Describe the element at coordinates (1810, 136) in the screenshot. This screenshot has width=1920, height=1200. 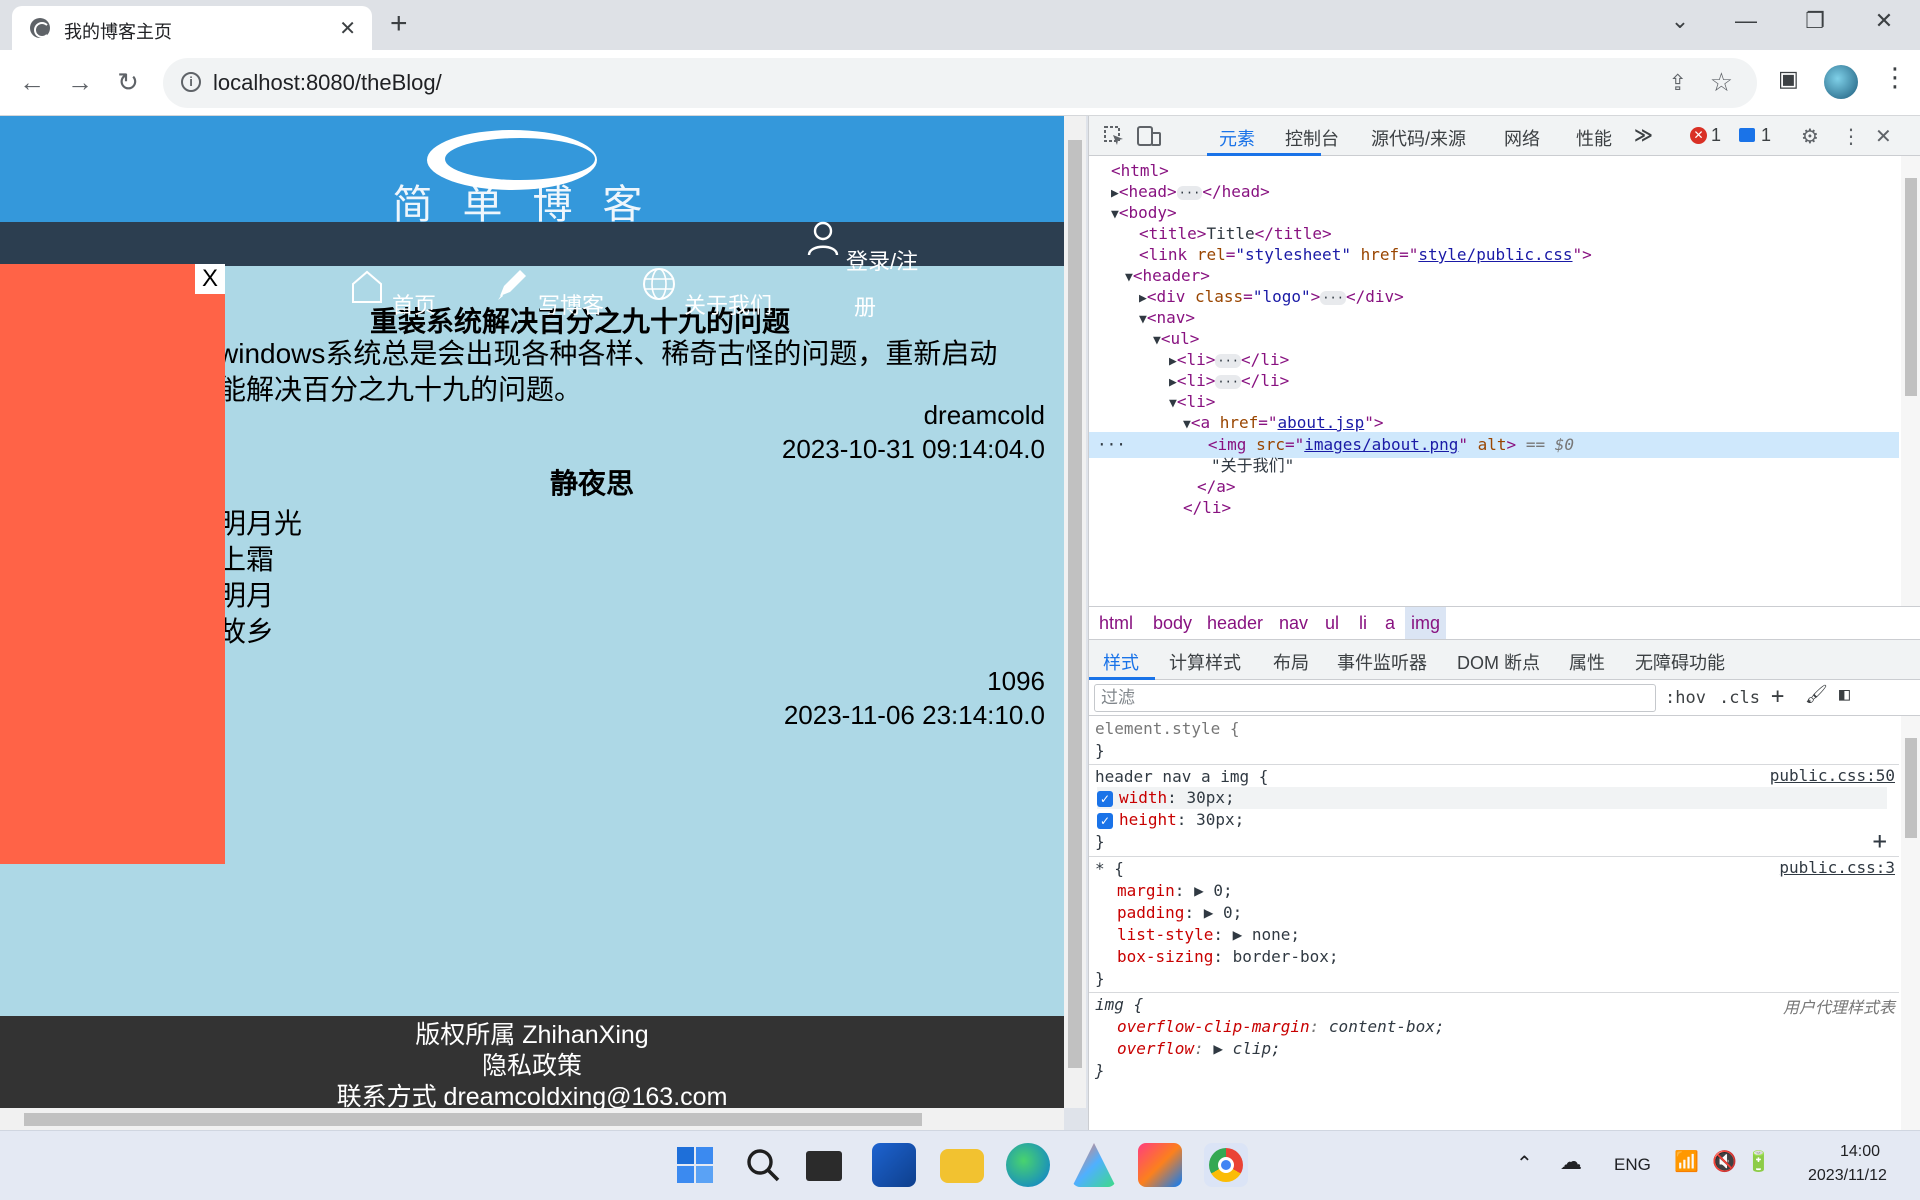
I see `settings-gear-icon: ⚙` at that location.